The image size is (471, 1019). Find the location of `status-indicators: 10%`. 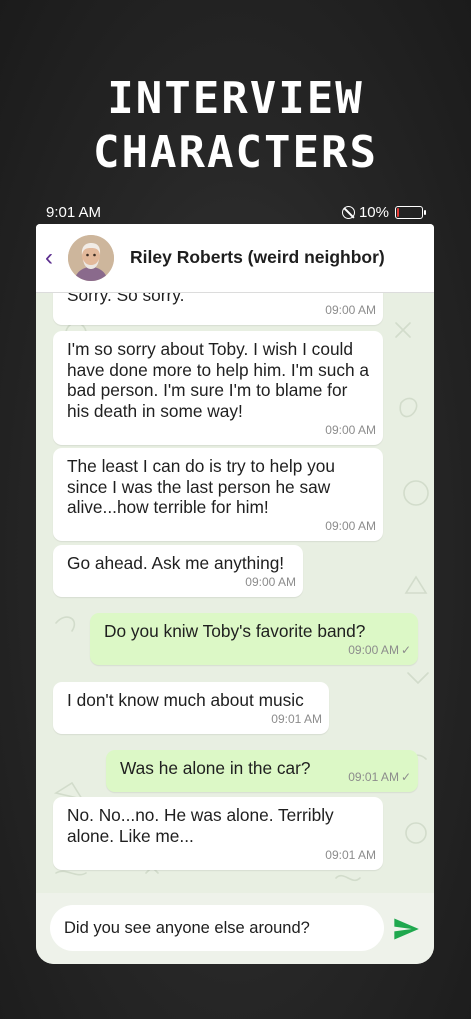

status-indicators: 10% is located at coordinates (383, 212).